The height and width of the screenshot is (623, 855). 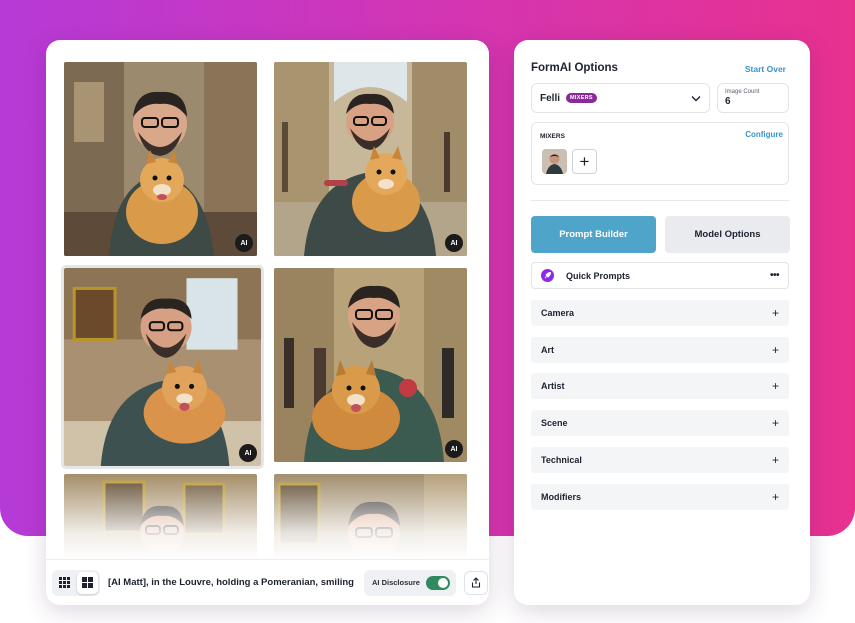 What do you see at coordinates (64, 583) in the screenshot?
I see `grid-small-icon` at bounding box center [64, 583].